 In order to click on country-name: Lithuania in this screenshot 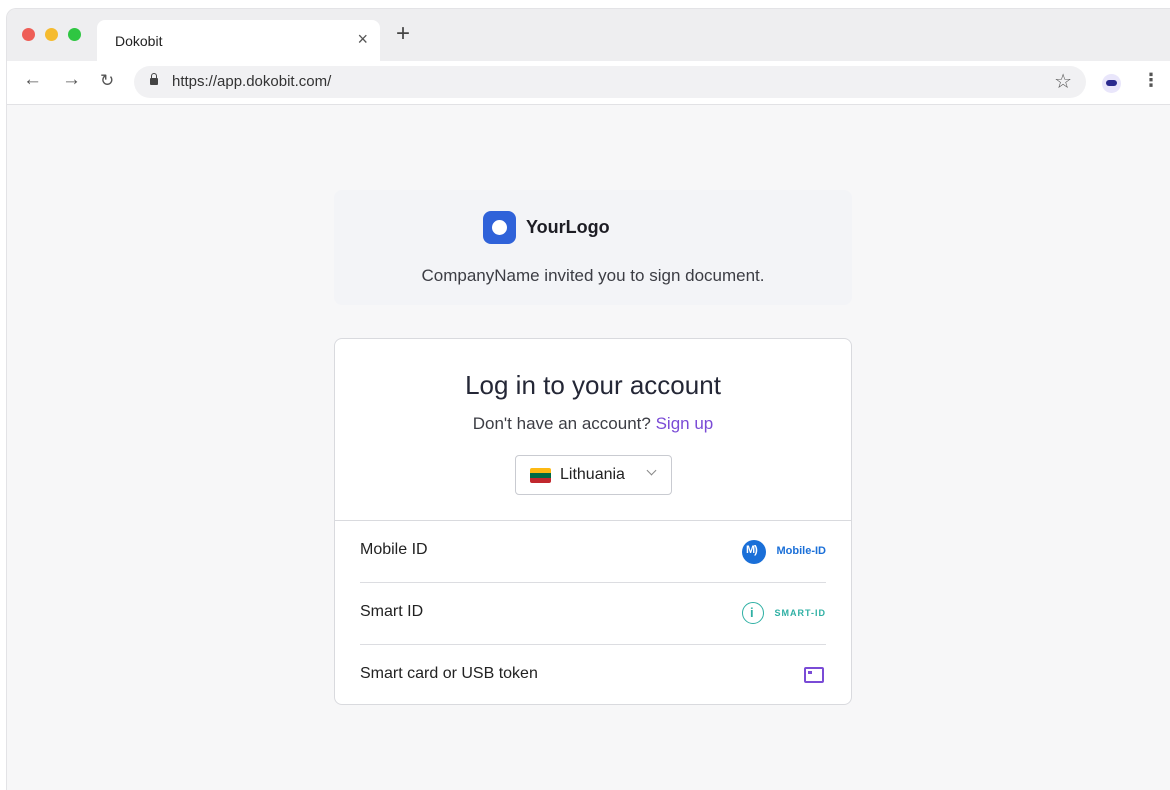, I will do `click(592, 474)`.